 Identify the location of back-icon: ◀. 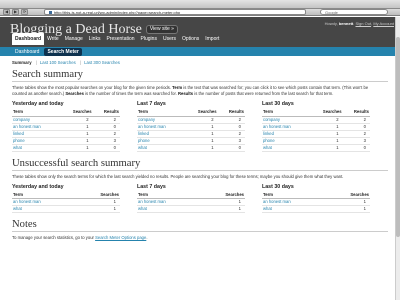
(6, 12).